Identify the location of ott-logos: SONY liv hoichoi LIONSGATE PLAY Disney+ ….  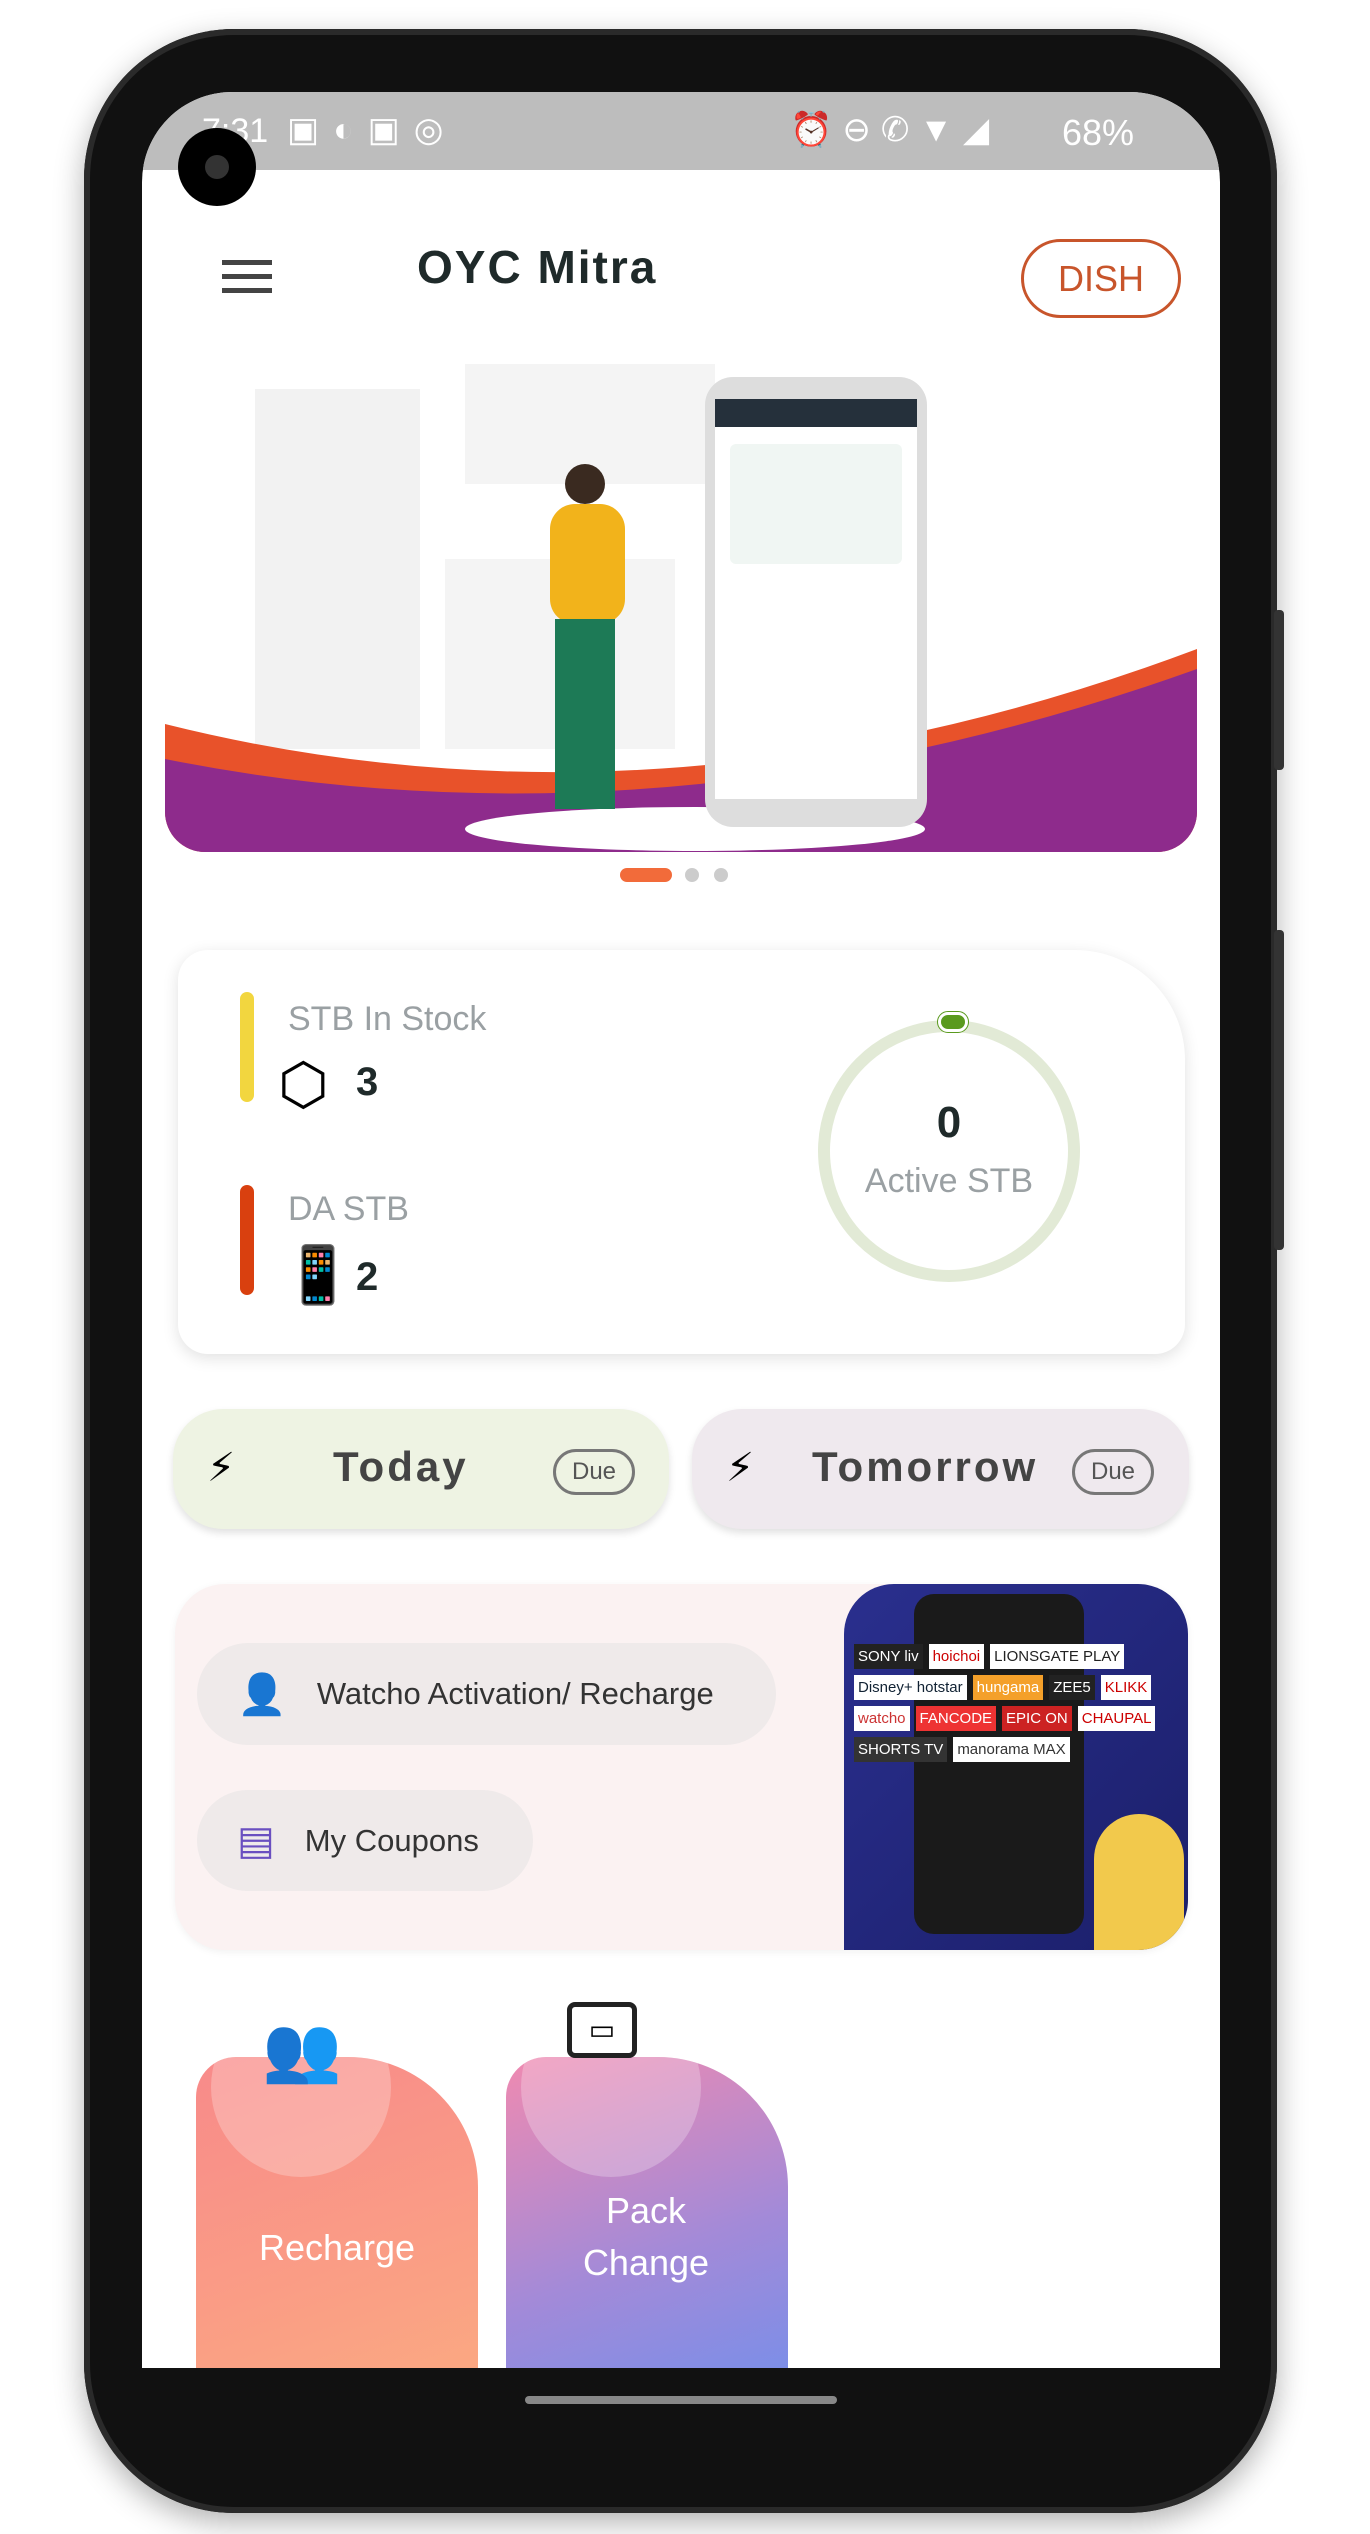
(1014, 1703).